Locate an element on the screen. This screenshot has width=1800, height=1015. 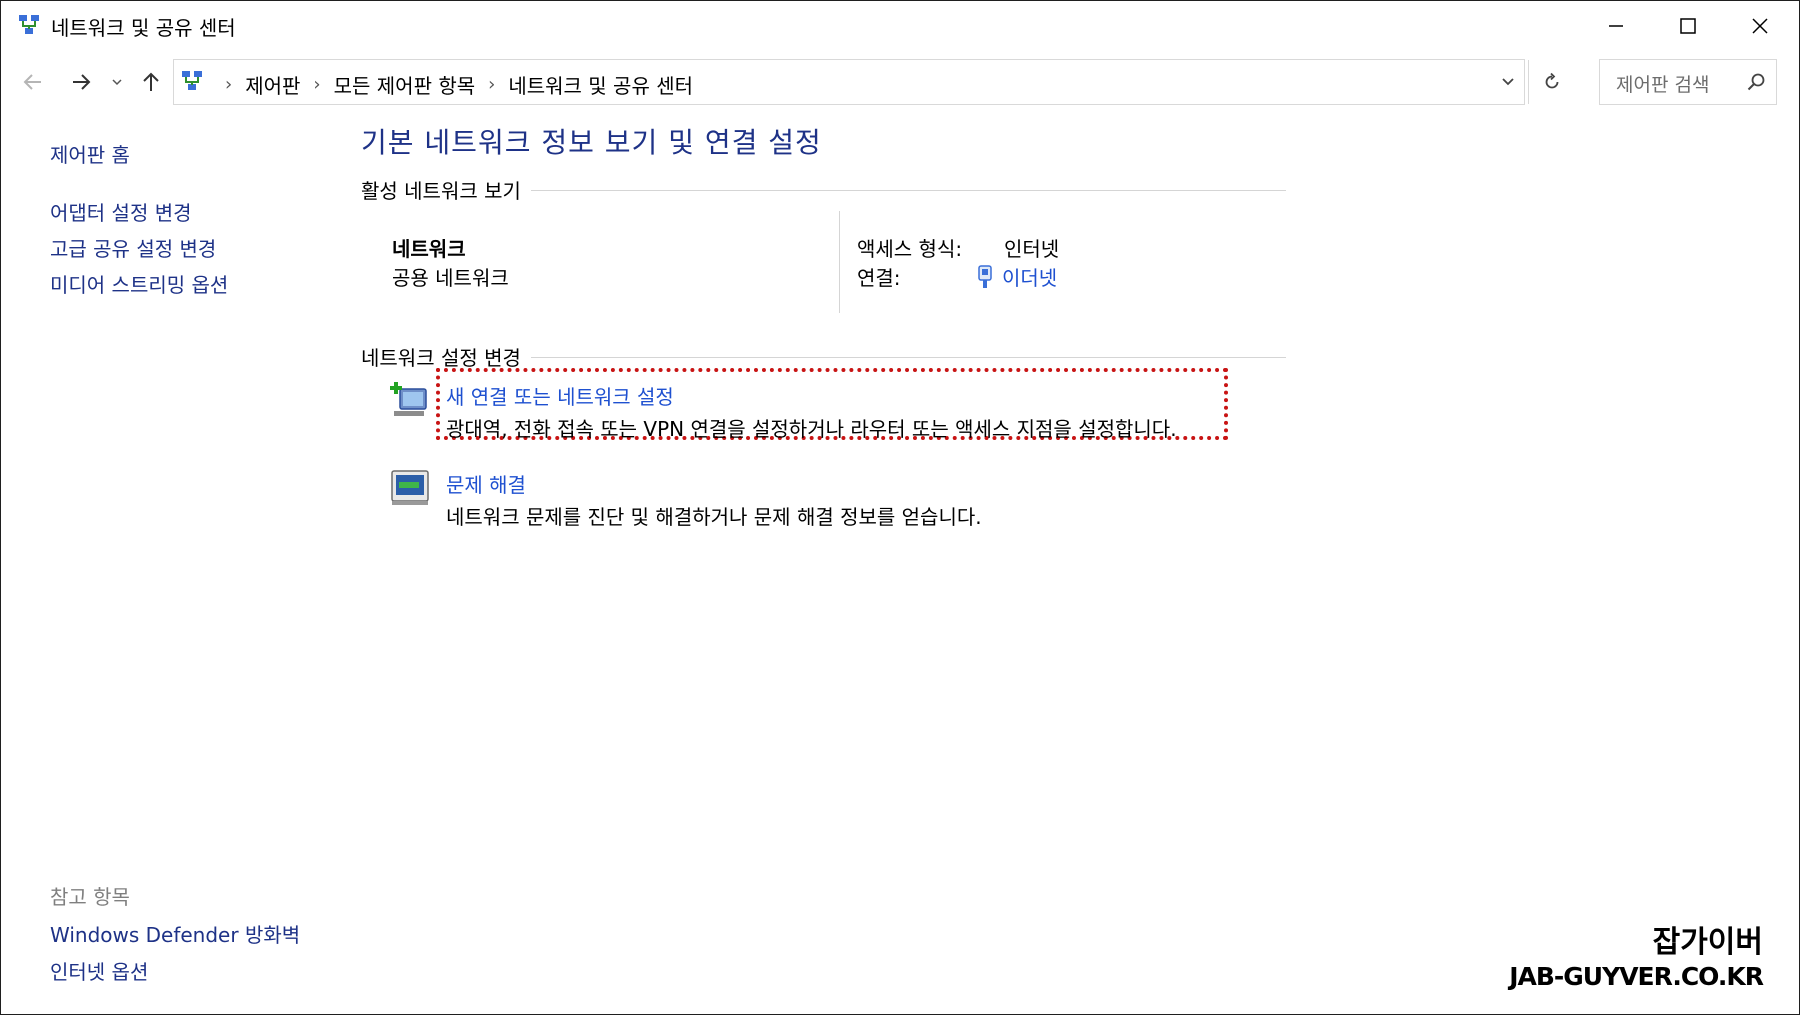
connection-label: 연결: is located at coordinates (879, 278).